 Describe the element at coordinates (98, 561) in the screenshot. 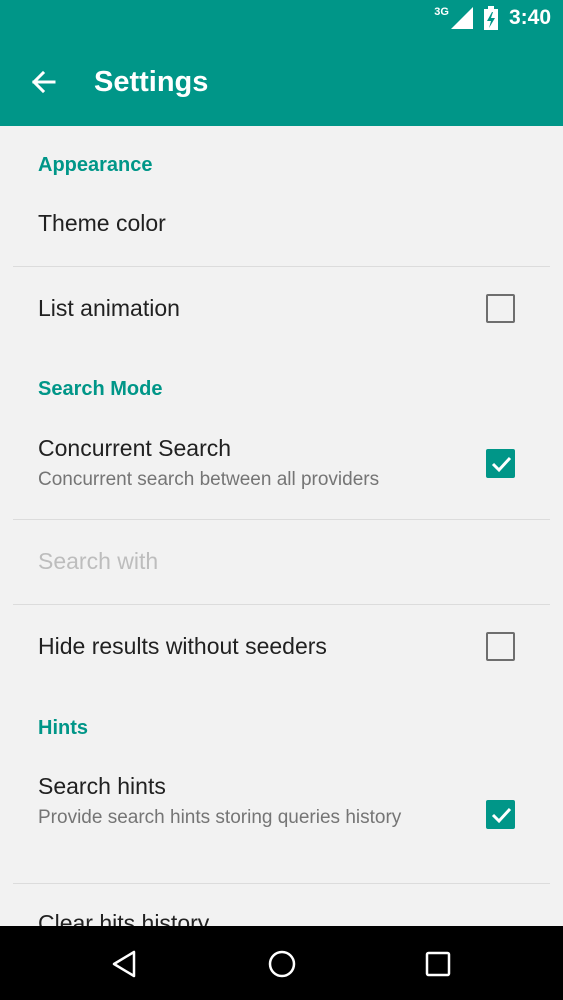

I see `pref-title: Search with` at that location.